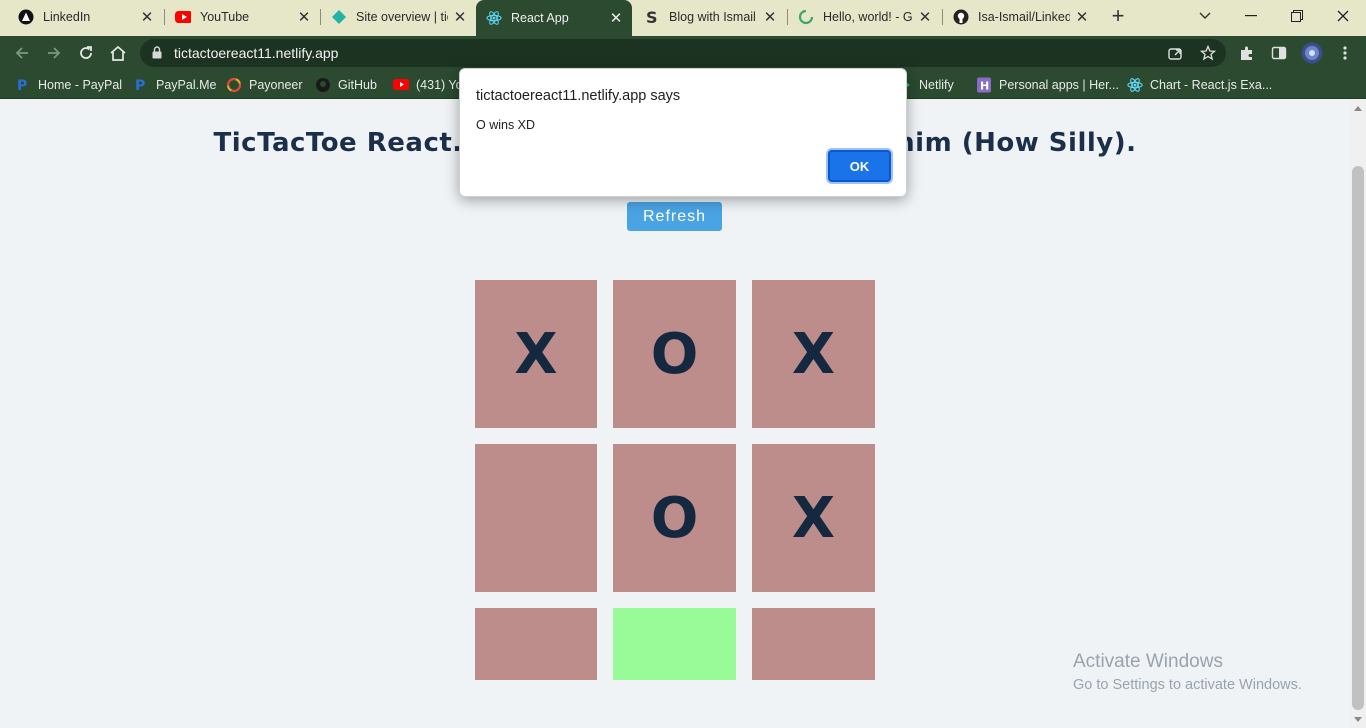  I want to click on home-icon, so click(118, 53).